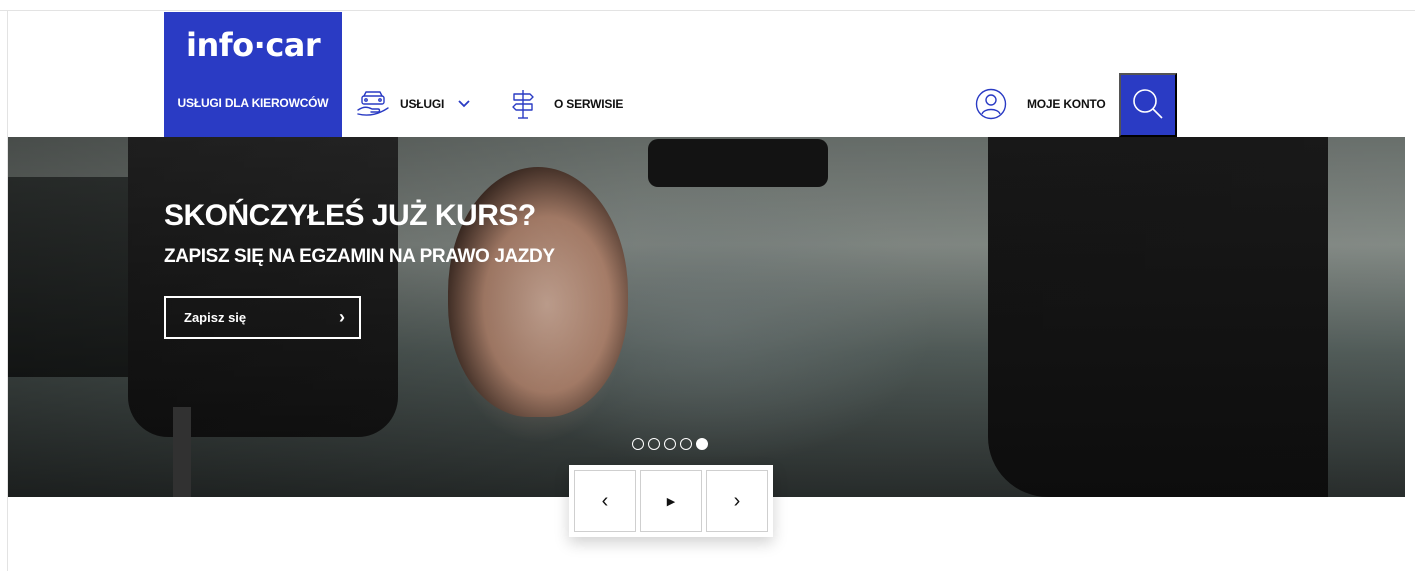 The height and width of the screenshot is (571, 1415). I want to click on nav-moje-konto-label: MOJE KONTO, so click(1066, 104).